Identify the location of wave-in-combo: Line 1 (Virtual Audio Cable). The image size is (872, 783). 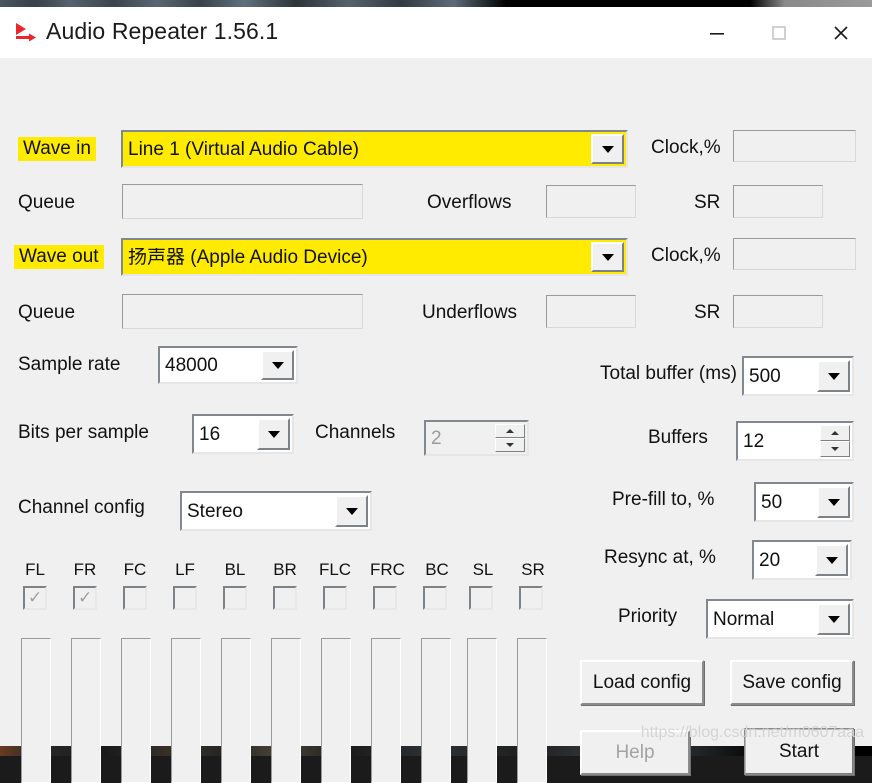
(374, 149).